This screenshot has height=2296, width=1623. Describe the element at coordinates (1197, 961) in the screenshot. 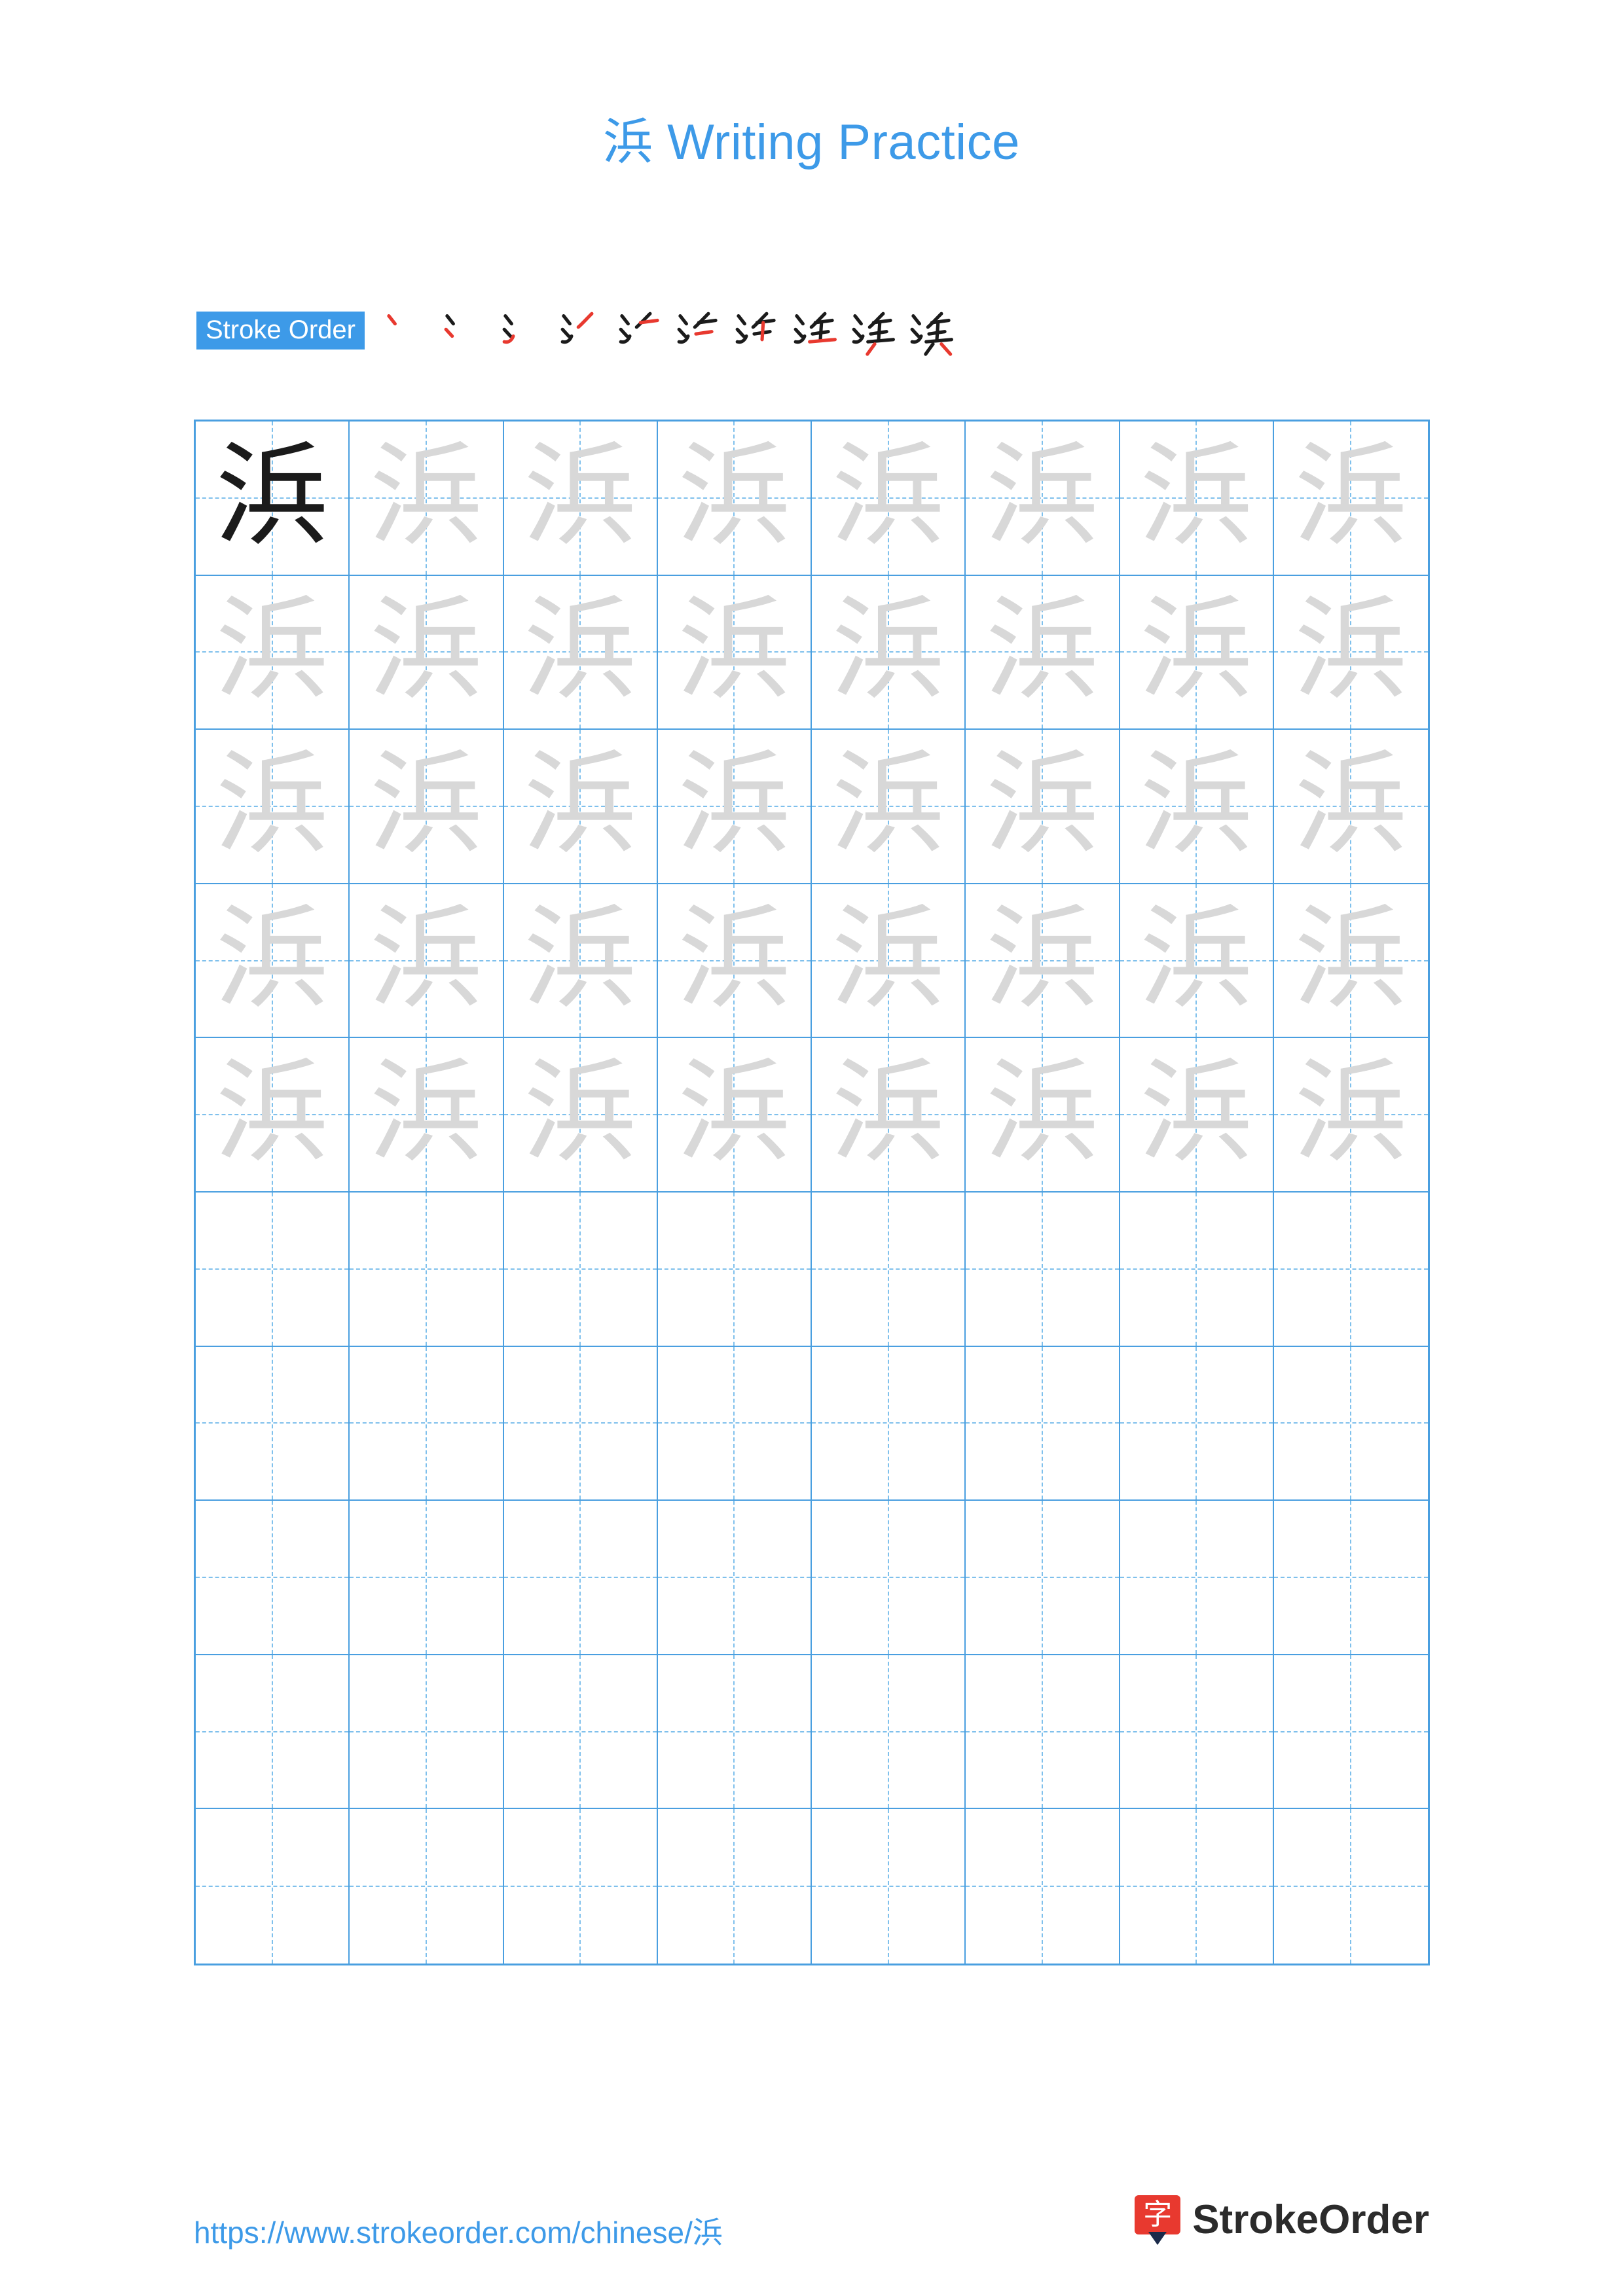

I see `practice-cell-r4-c7: 浜` at that location.